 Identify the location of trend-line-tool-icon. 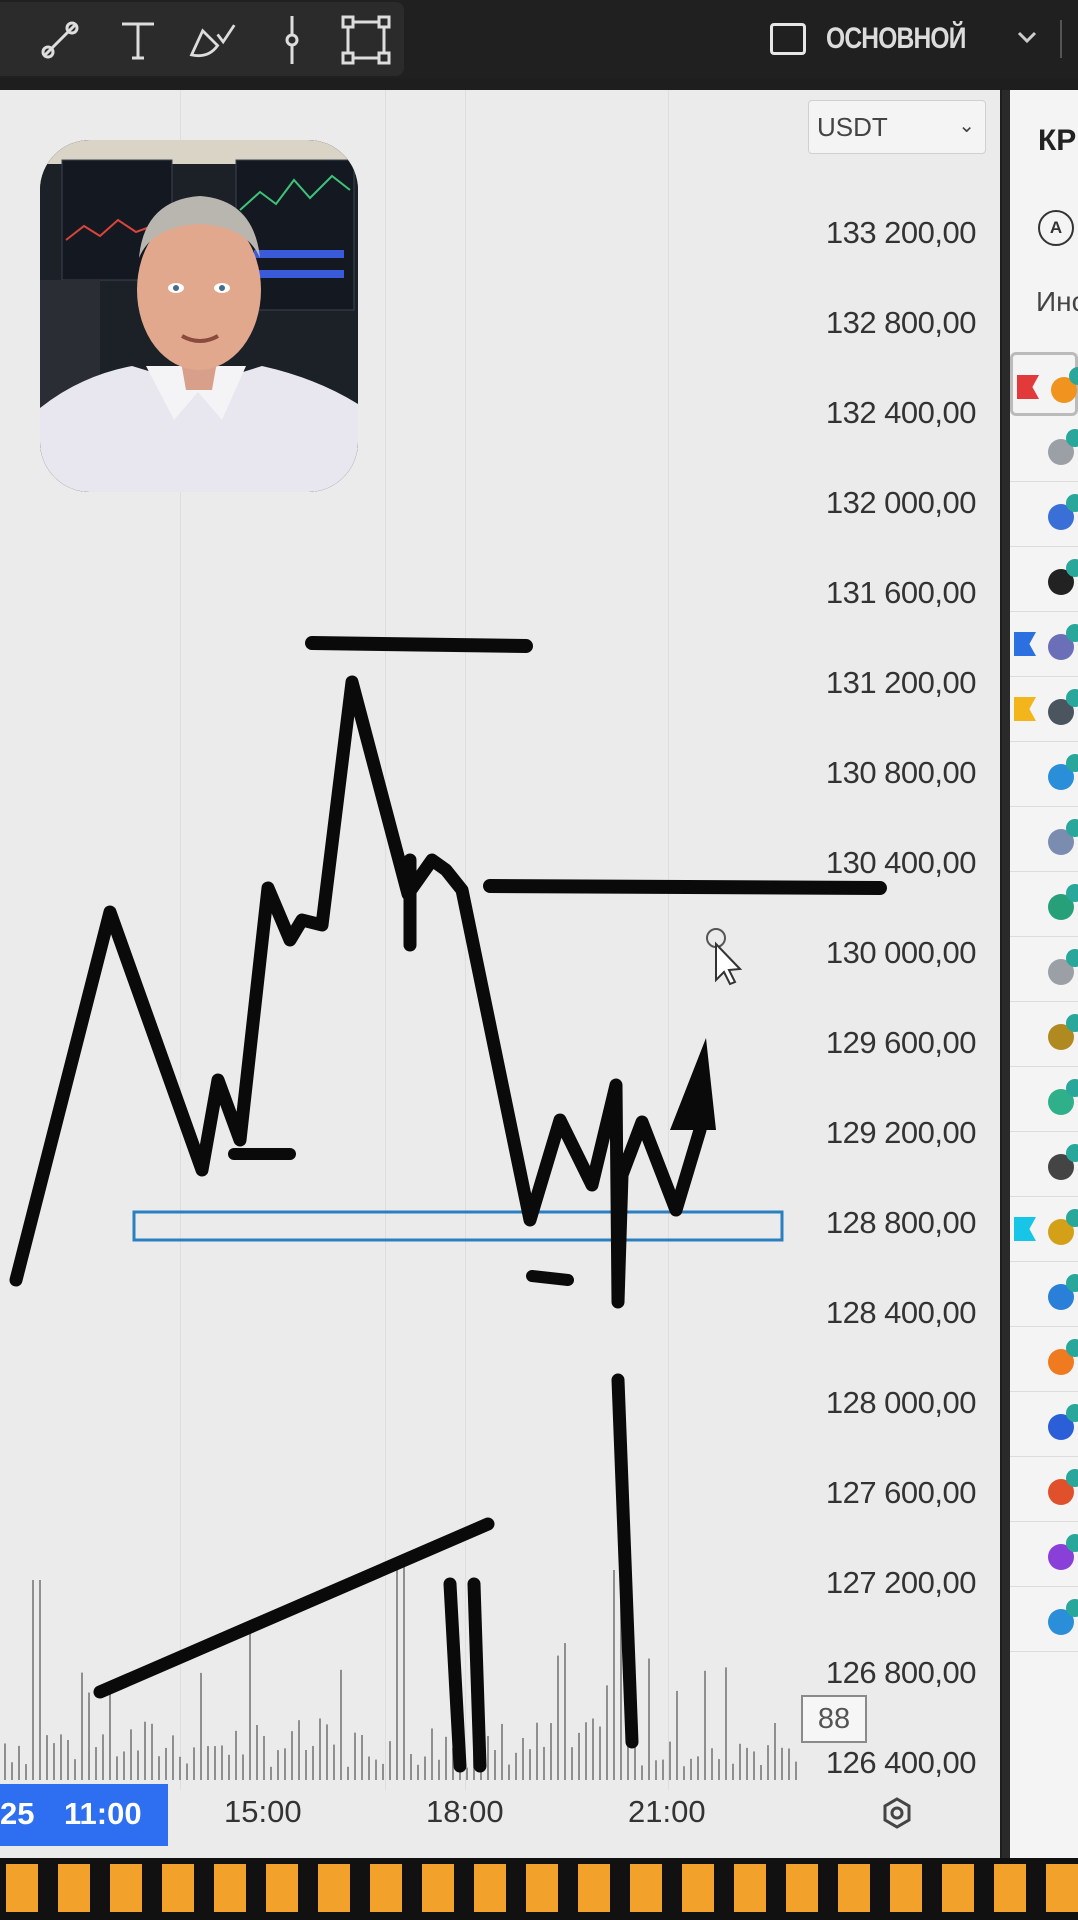
(60, 40).